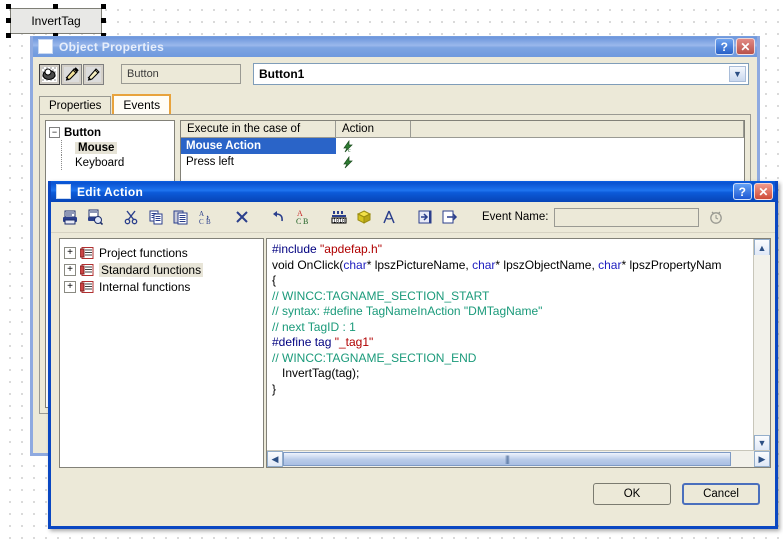 Image resolution: width=783 pixels, height=539 pixels. I want to click on scroll-right-button: ▶, so click(762, 459).